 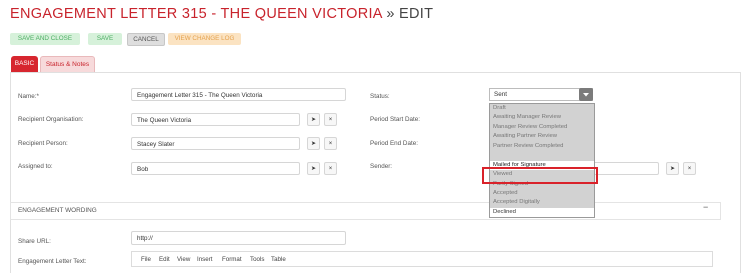 What do you see at coordinates (380, 96) in the screenshot?
I see `status-label: Status:` at bounding box center [380, 96].